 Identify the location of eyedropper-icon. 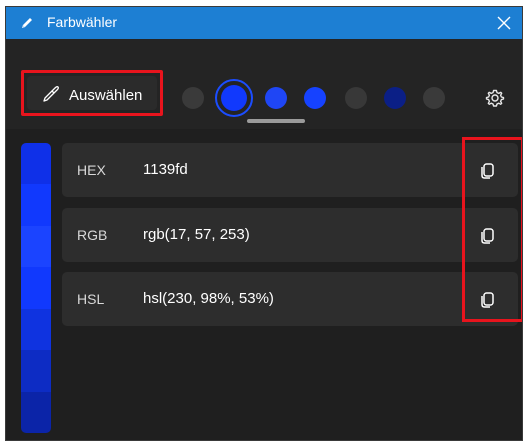
(51, 94).